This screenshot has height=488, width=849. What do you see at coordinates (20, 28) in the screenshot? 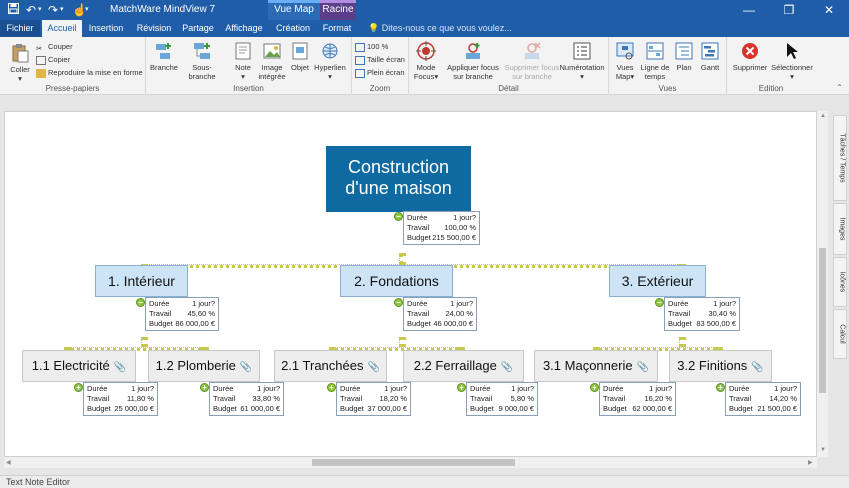
I see `tab-fichier: Fichier` at bounding box center [20, 28].